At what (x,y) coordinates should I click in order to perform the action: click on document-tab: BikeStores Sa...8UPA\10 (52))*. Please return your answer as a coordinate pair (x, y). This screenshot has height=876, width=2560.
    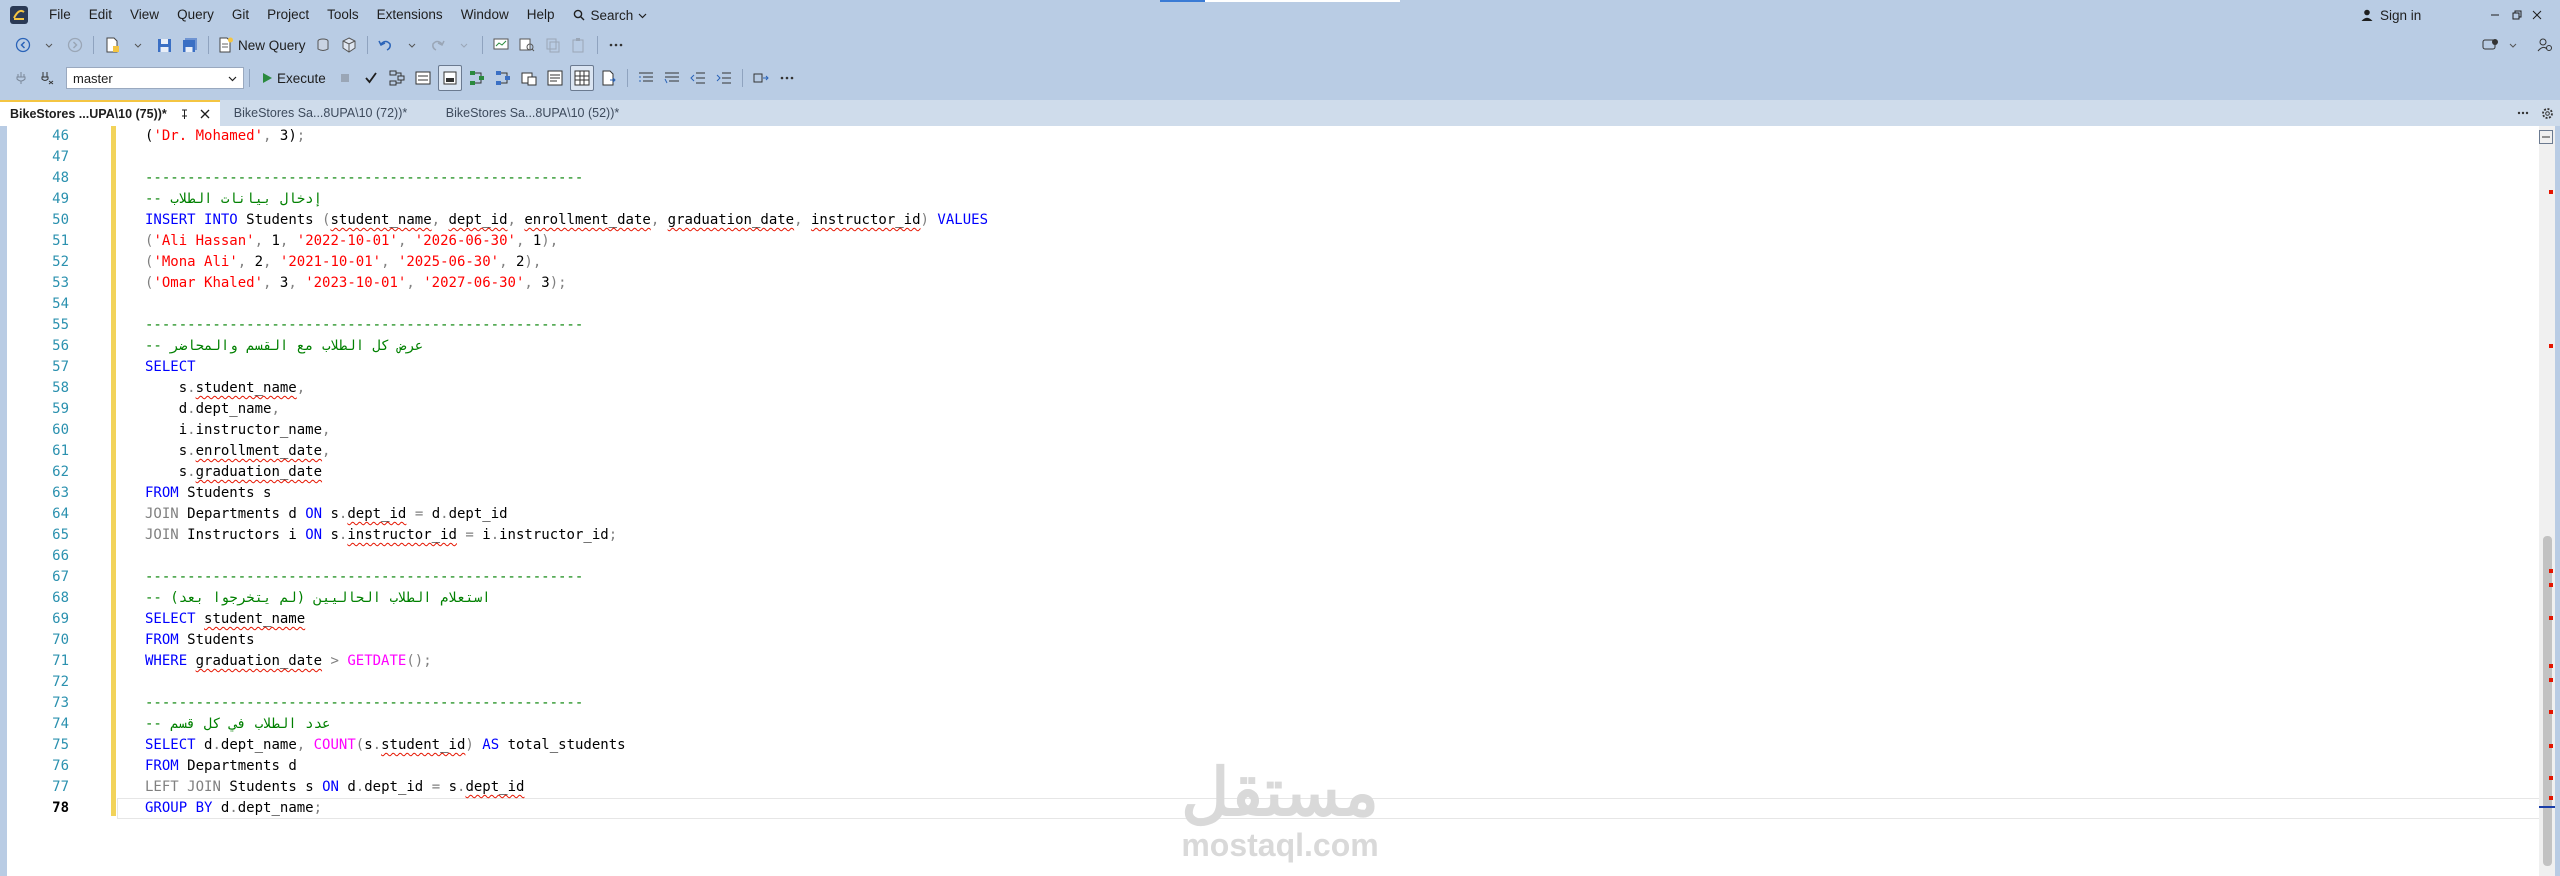
    Looking at the image, I should click on (532, 113).